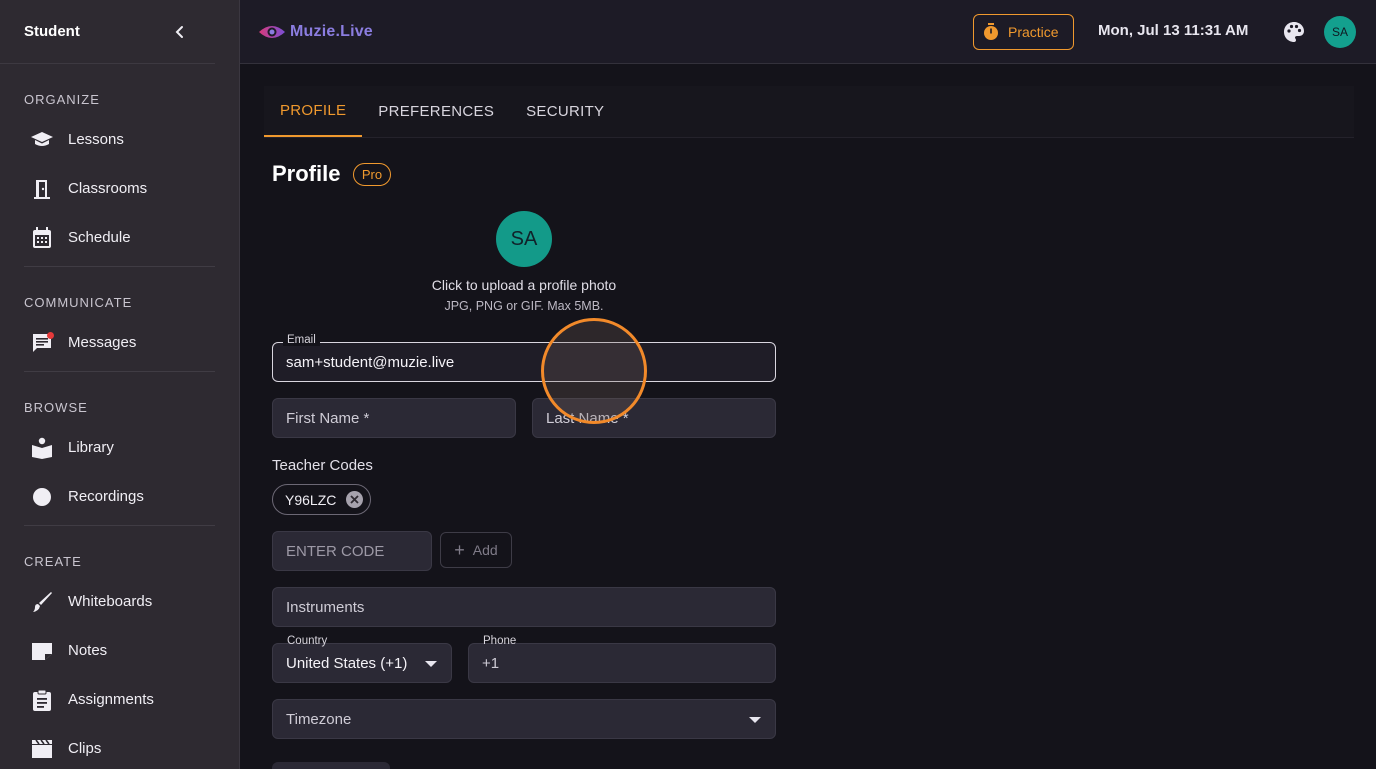 This screenshot has height=769, width=1376. Describe the element at coordinates (42, 189) in the screenshot. I see `door-icon` at that location.